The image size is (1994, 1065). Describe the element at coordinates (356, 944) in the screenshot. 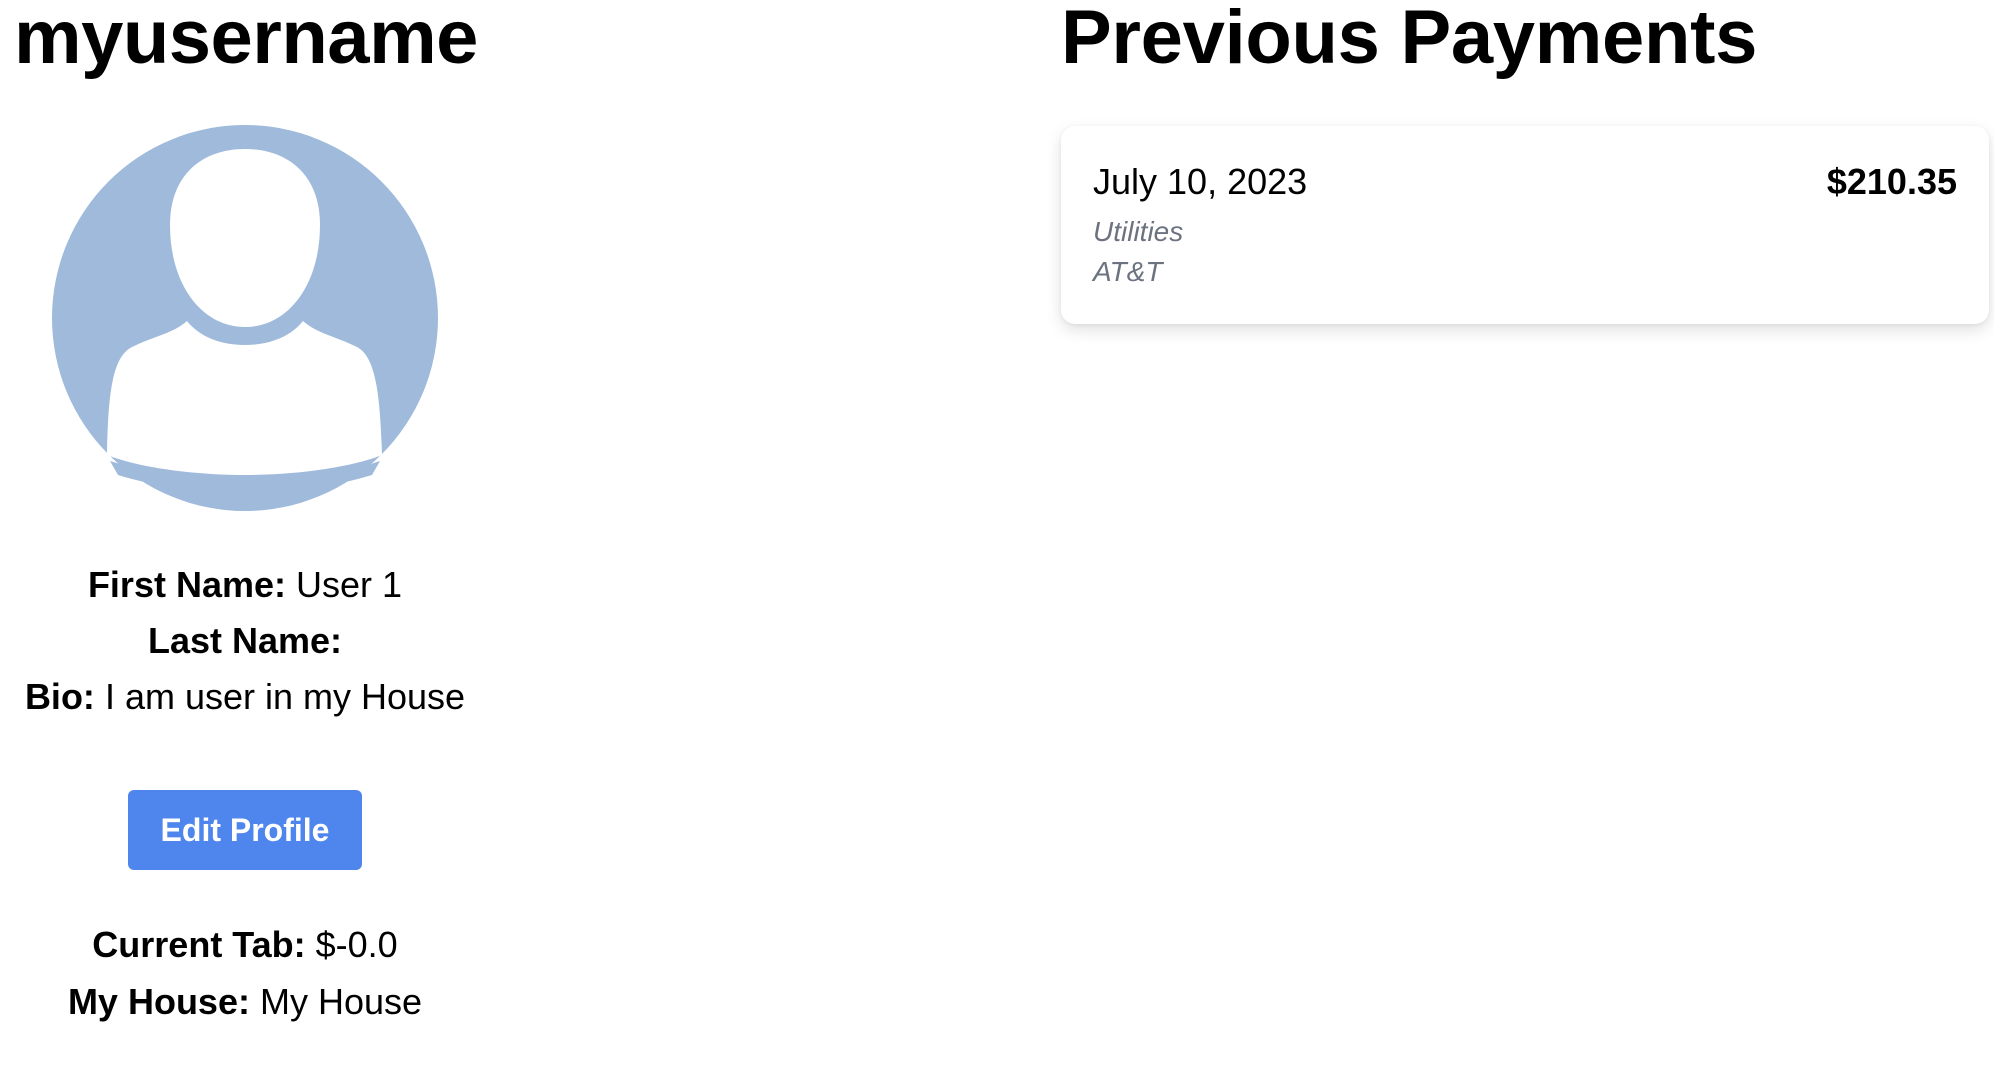

I see `current-tab-value: $-0.0` at that location.